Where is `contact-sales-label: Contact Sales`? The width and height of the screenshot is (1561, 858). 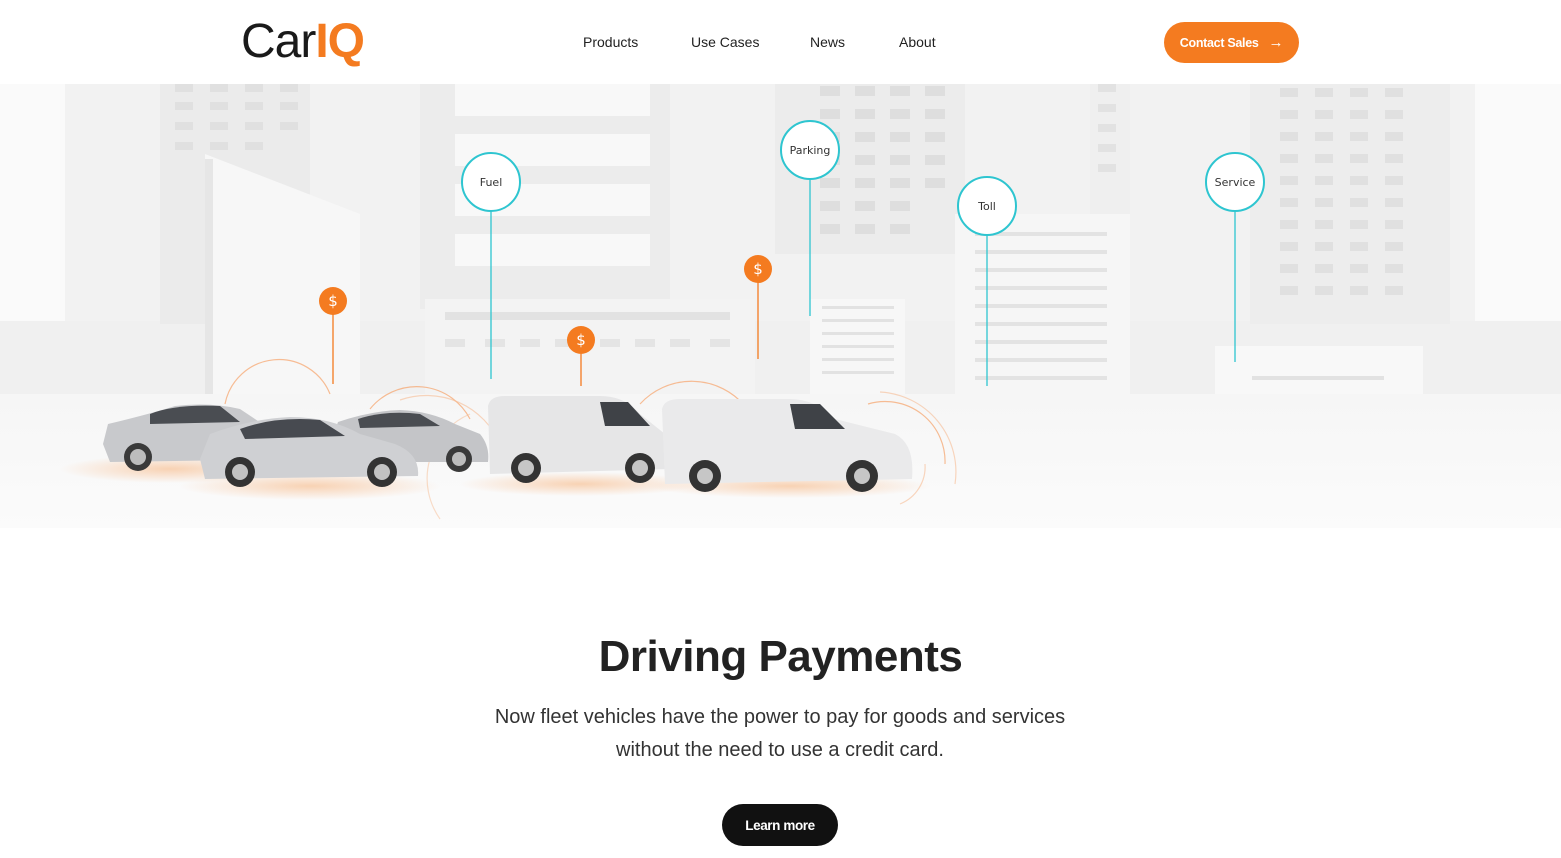 contact-sales-label: Contact Sales is located at coordinates (1219, 42).